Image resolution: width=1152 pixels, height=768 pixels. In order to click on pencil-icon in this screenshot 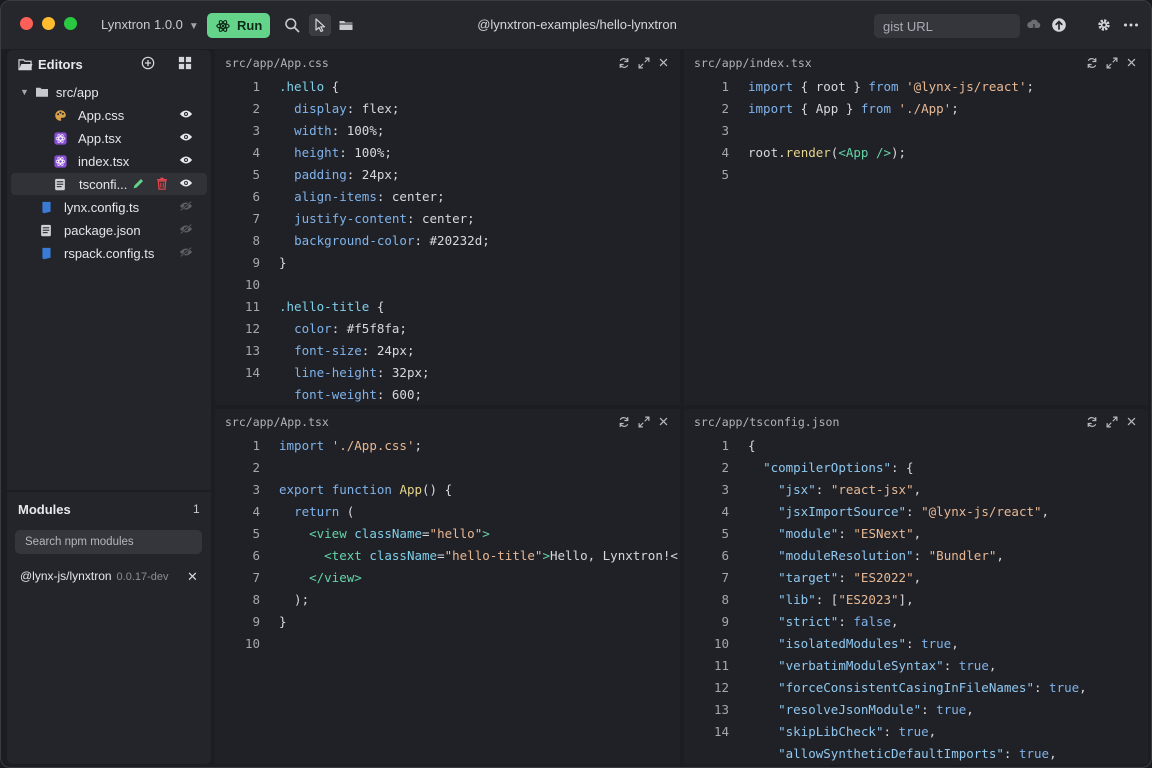, I will do `click(138, 185)`.